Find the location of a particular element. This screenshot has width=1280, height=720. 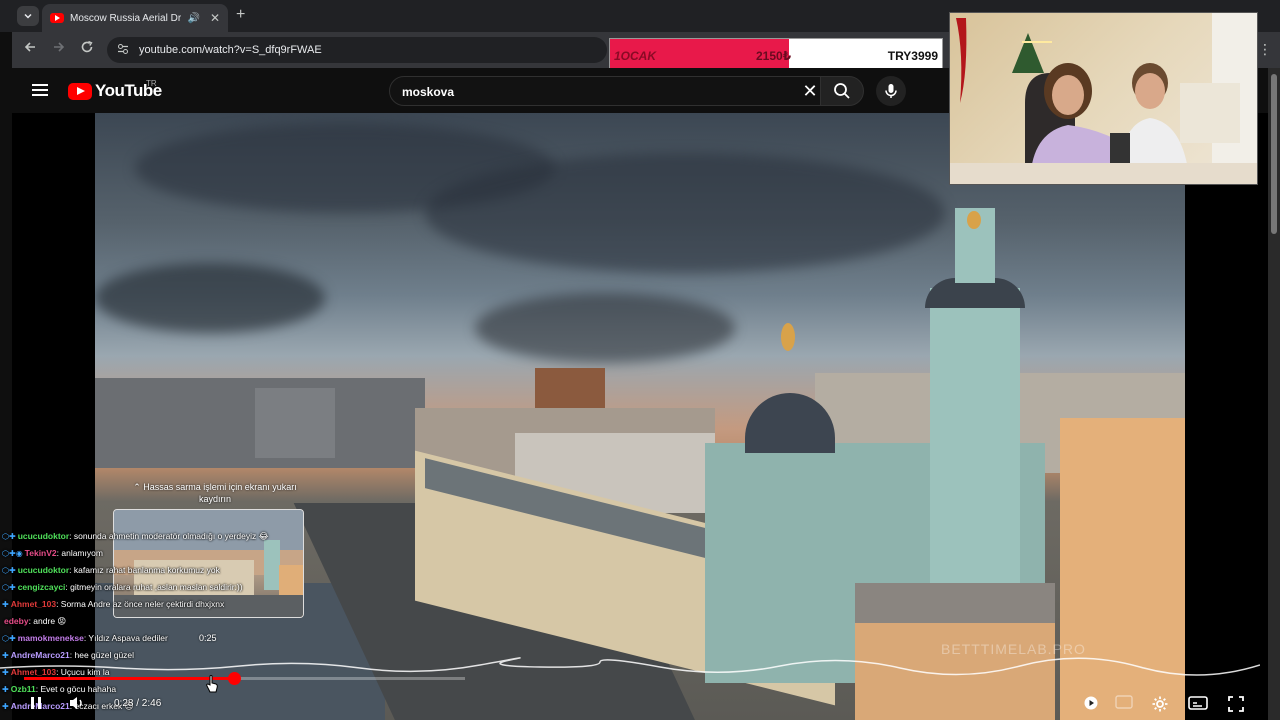

search-icon is located at coordinates (842, 91).